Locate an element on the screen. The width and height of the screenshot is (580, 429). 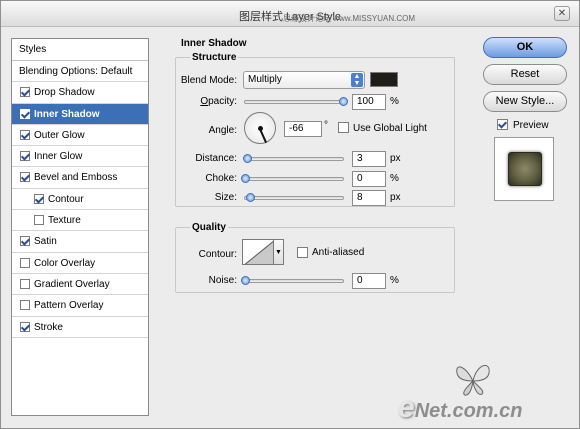
style-item-label: Inner Glow is located at coordinates (58, 157).